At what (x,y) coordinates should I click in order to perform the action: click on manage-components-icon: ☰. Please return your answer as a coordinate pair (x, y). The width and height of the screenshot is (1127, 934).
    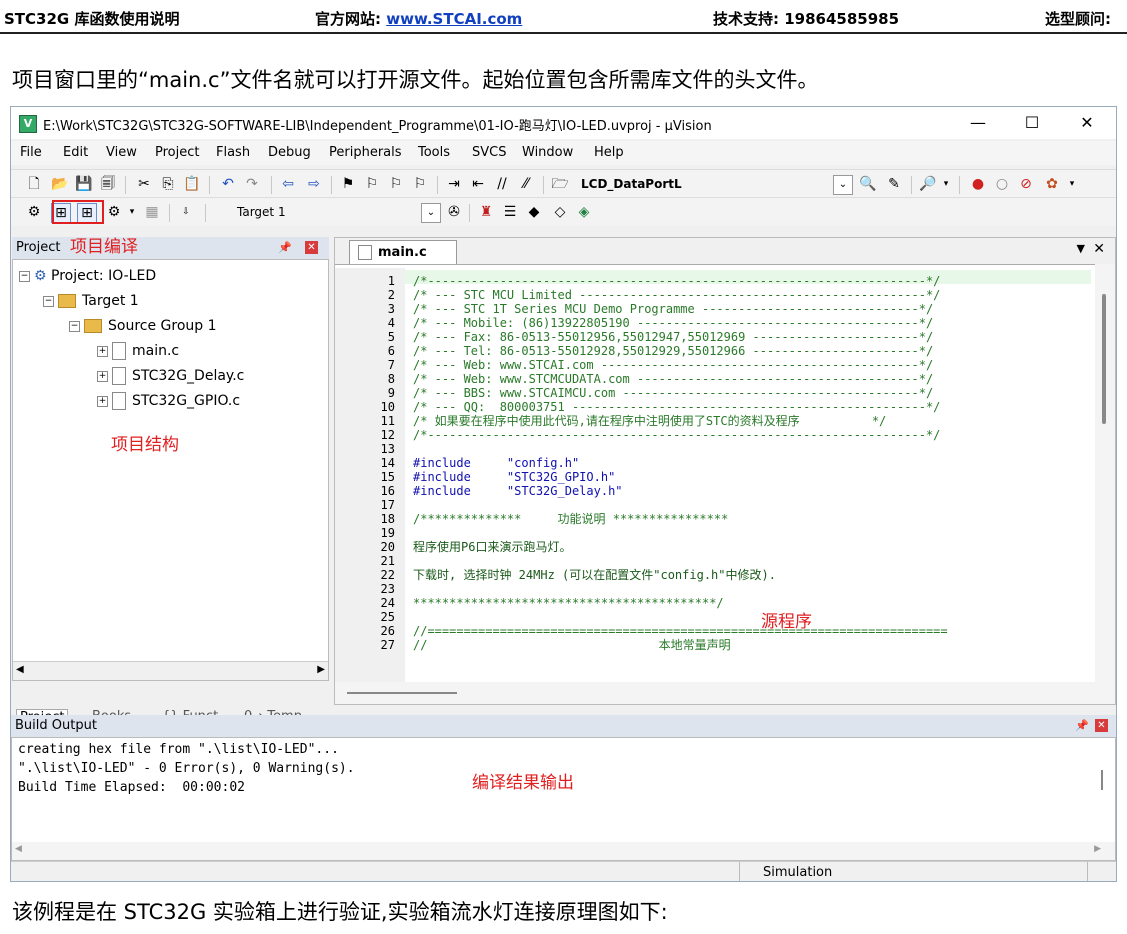
    Looking at the image, I should click on (510, 212).